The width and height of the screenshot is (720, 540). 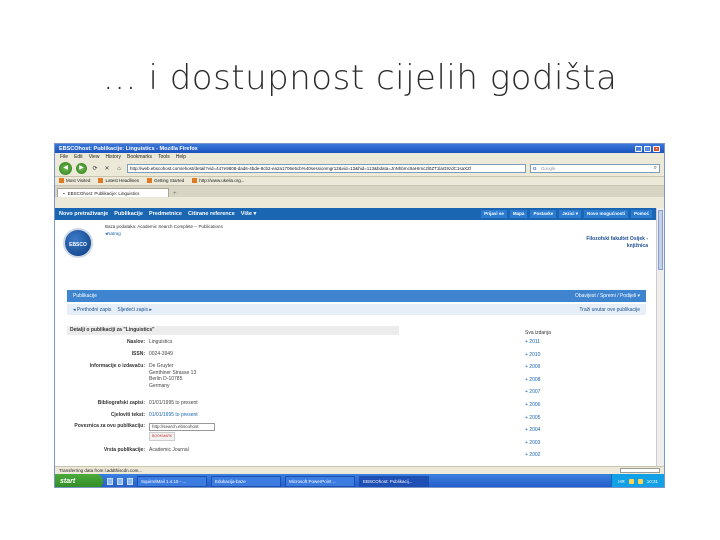 I want to click on menu-file: File, so click(x=64, y=157).